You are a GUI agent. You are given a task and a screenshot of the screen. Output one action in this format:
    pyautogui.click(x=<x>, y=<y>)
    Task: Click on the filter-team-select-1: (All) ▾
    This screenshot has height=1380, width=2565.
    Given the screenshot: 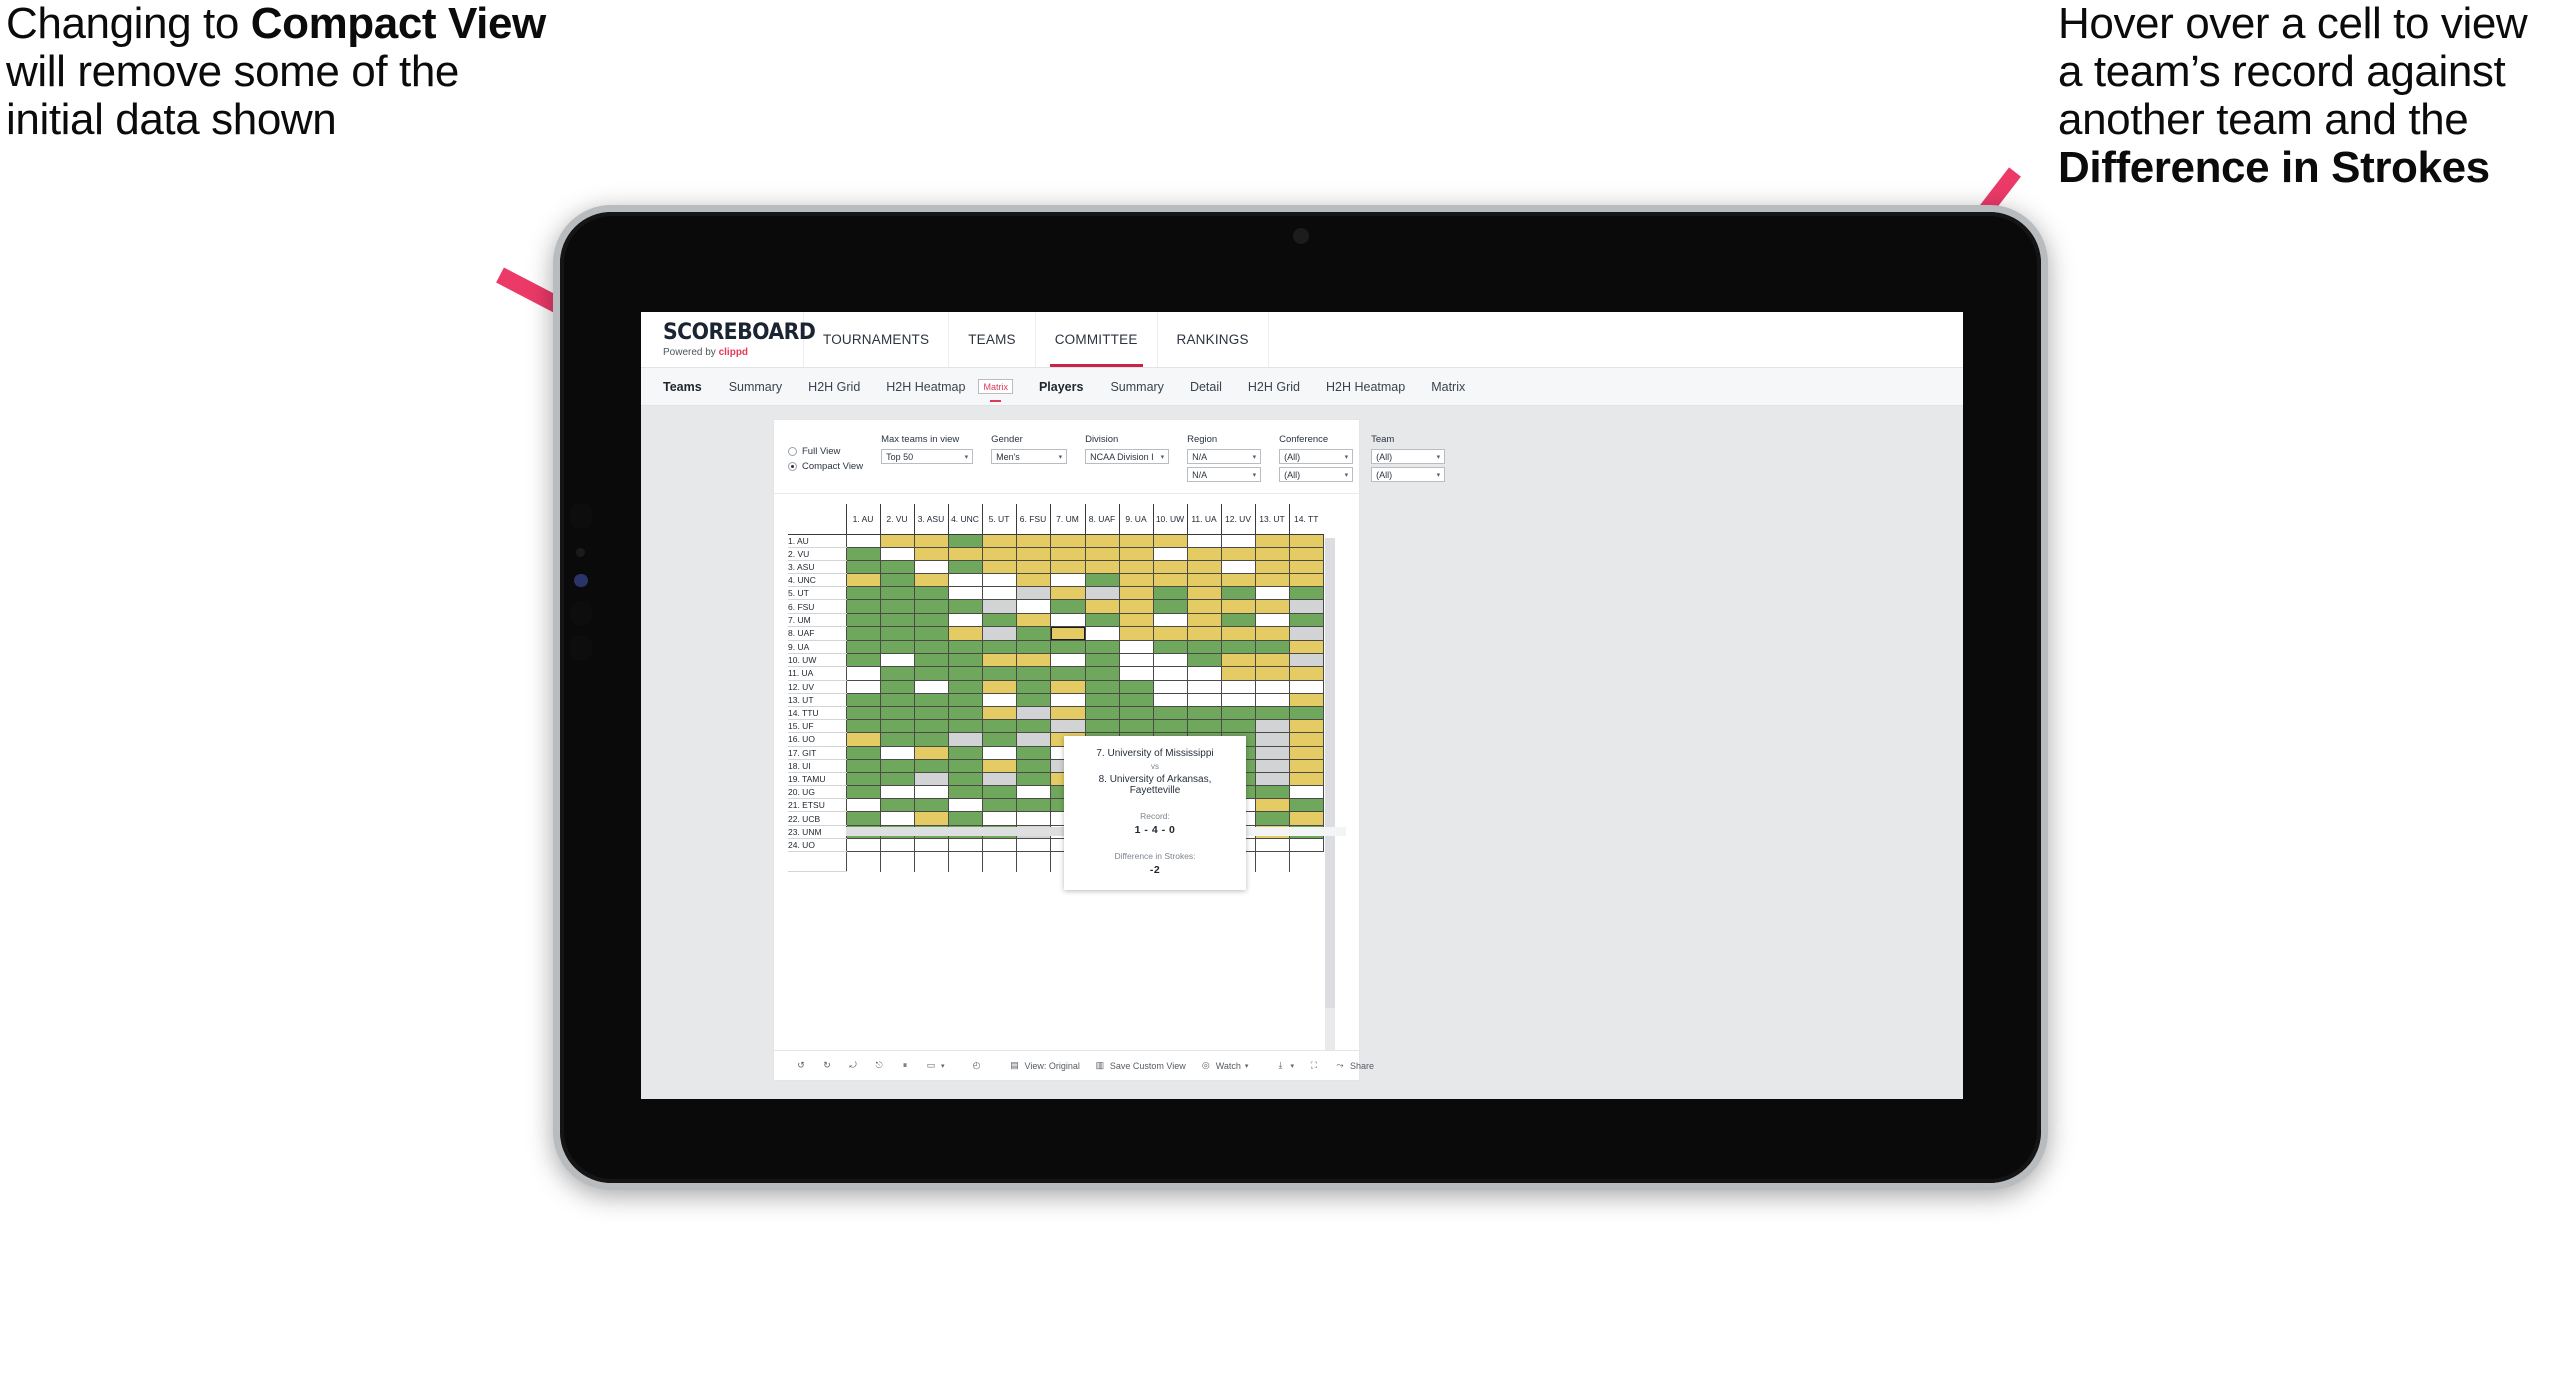 What is the action you would take?
    pyautogui.click(x=1408, y=456)
    